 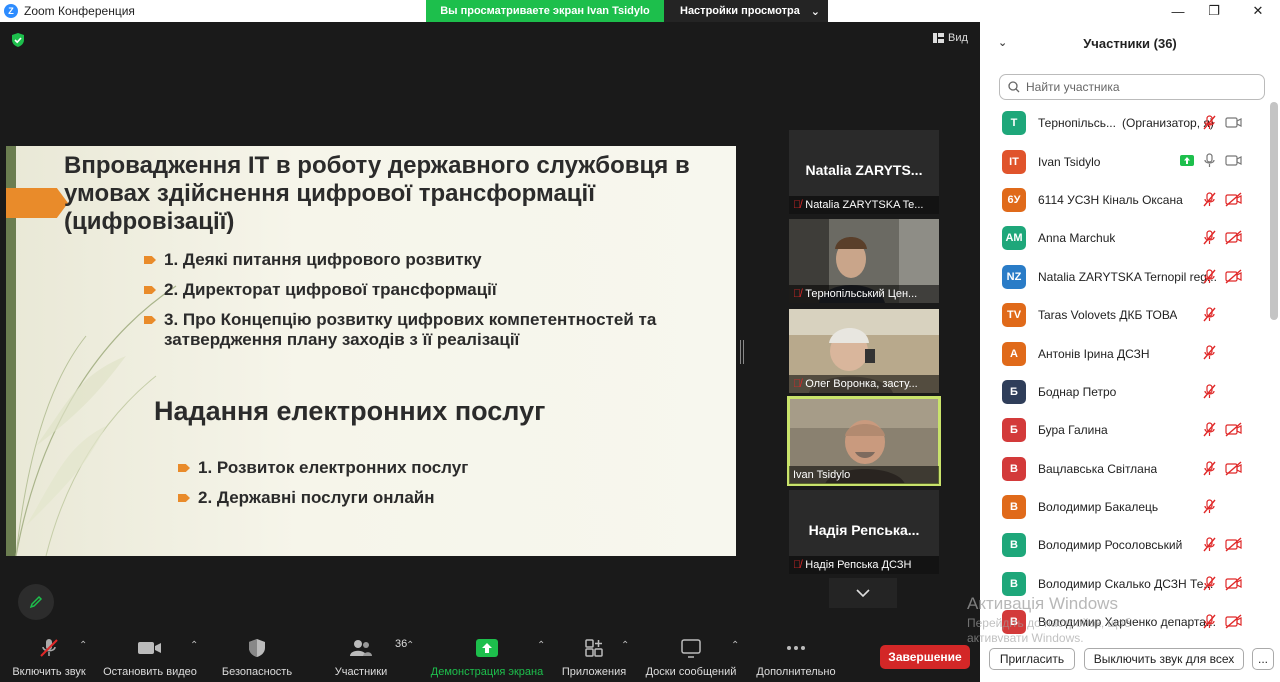 I want to click on view-layout-button: Вид, so click(x=950, y=38).